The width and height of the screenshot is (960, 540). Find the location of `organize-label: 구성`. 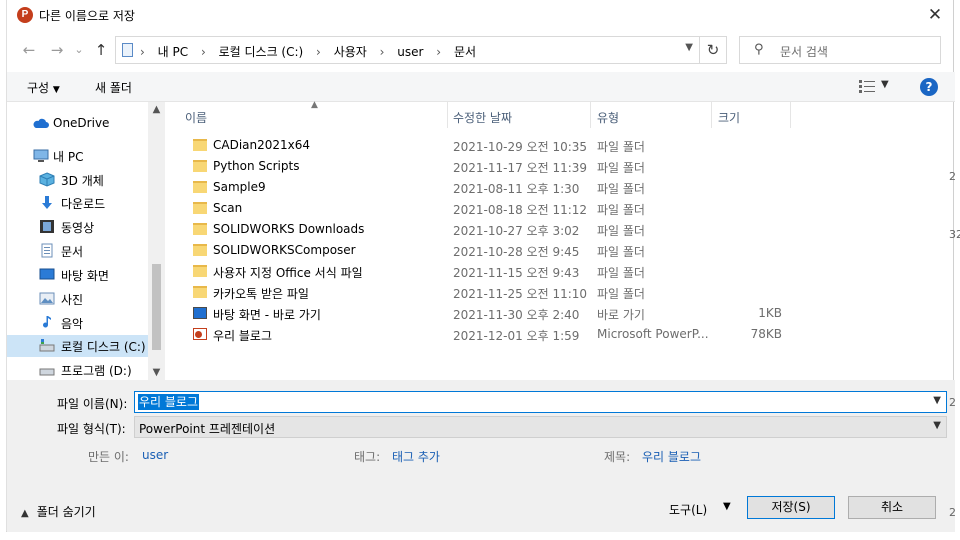

organize-label: 구성 is located at coordinates (38, 88).